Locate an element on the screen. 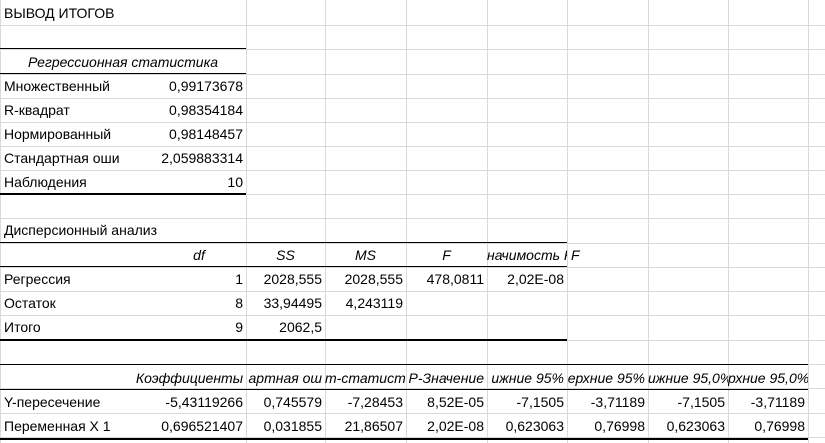  stat-value-std-error: 2,059883314 is located at coordinates (197, 158).